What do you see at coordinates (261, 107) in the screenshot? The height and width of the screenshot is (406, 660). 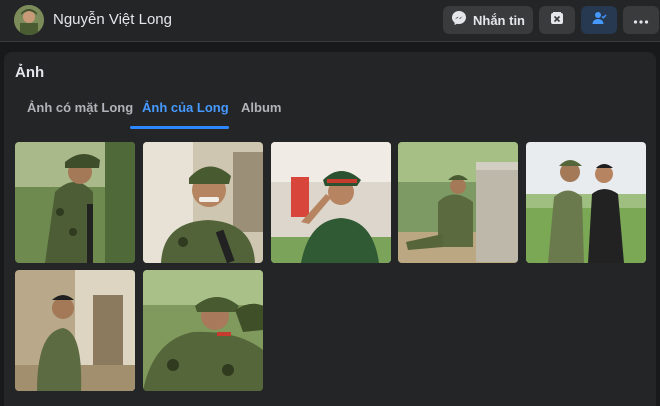 I see `tab-album: Album` at bounding box center [261, 107].